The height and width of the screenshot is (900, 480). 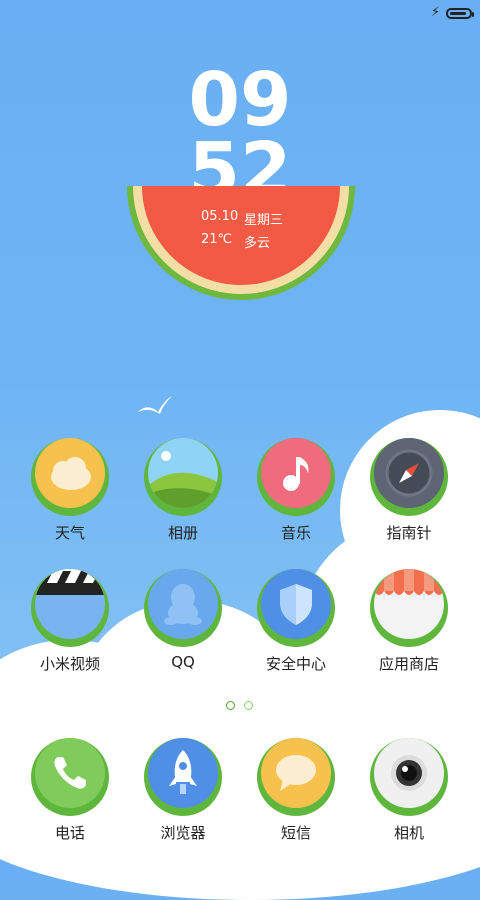 What do you see at coordinates (295, 833) in the screenshot?
I see `app-label: 短信` at bounding box center [295, 833].